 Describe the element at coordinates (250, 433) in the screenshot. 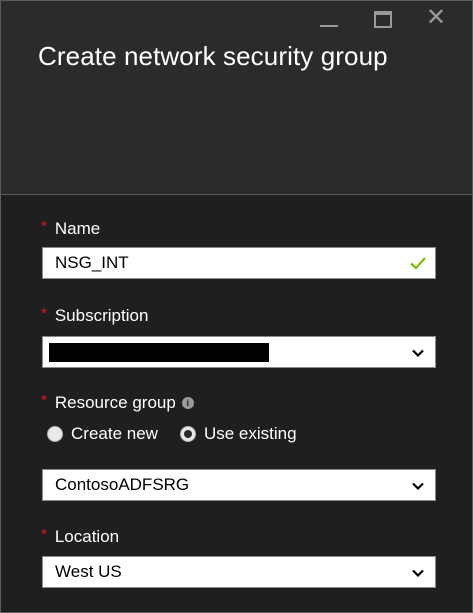

I see `use-existing-label: Use existing` at that location.